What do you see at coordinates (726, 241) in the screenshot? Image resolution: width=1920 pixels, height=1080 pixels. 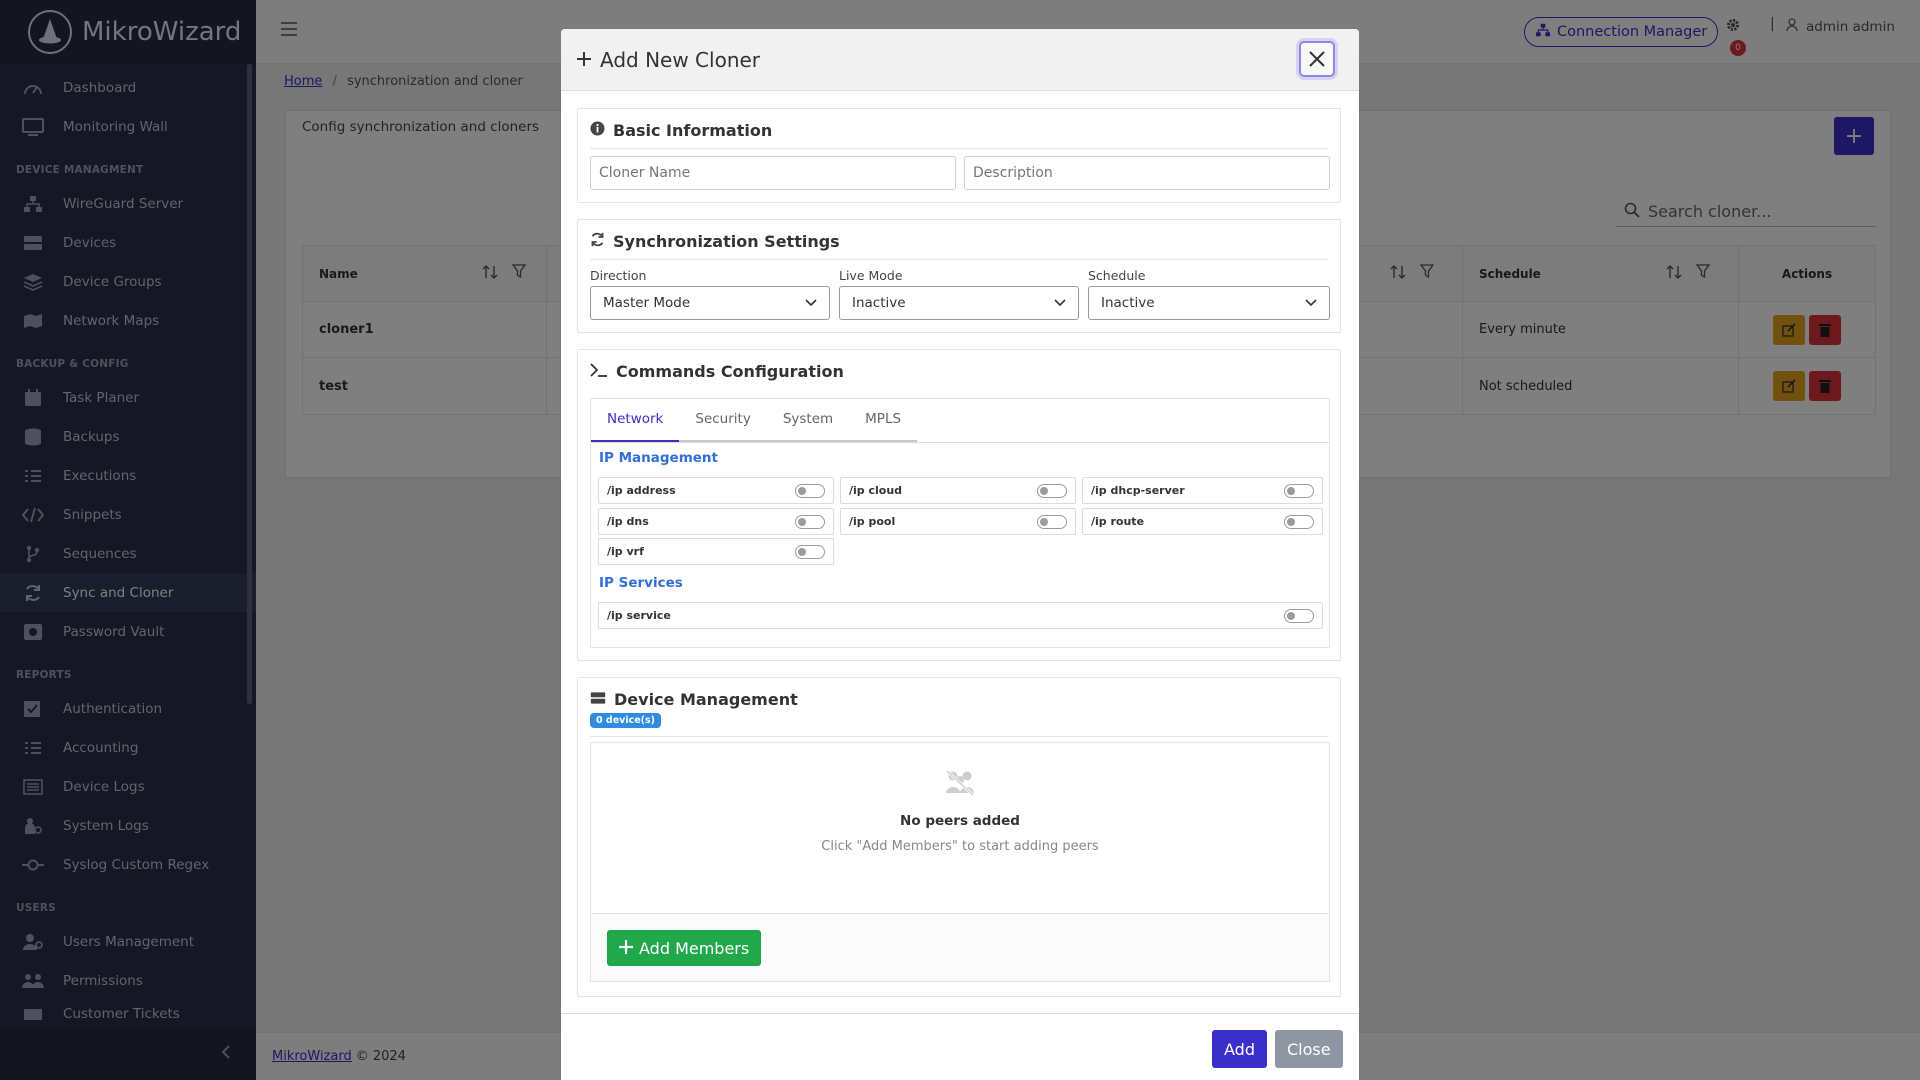 I see `section-title-label: Synchronization Settings` at bounding box center [726, 241].